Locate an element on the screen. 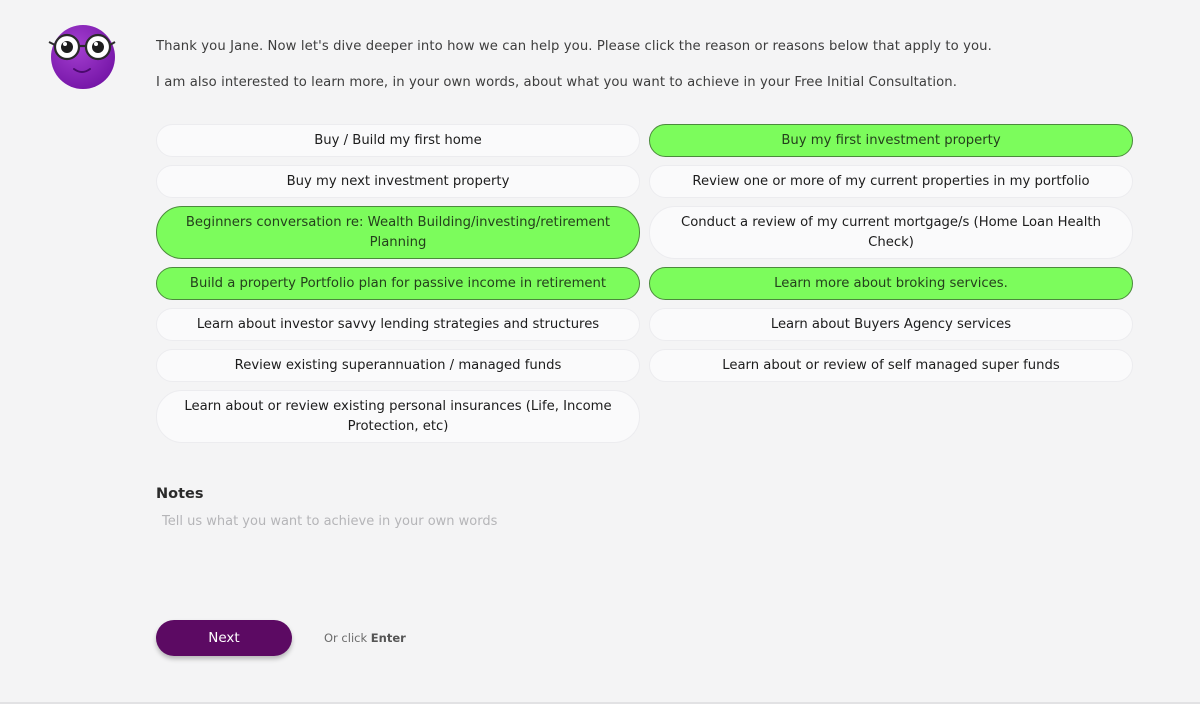  option-buy-build-first-home: Buy / Build my first home is located at coordinates (398, 140).